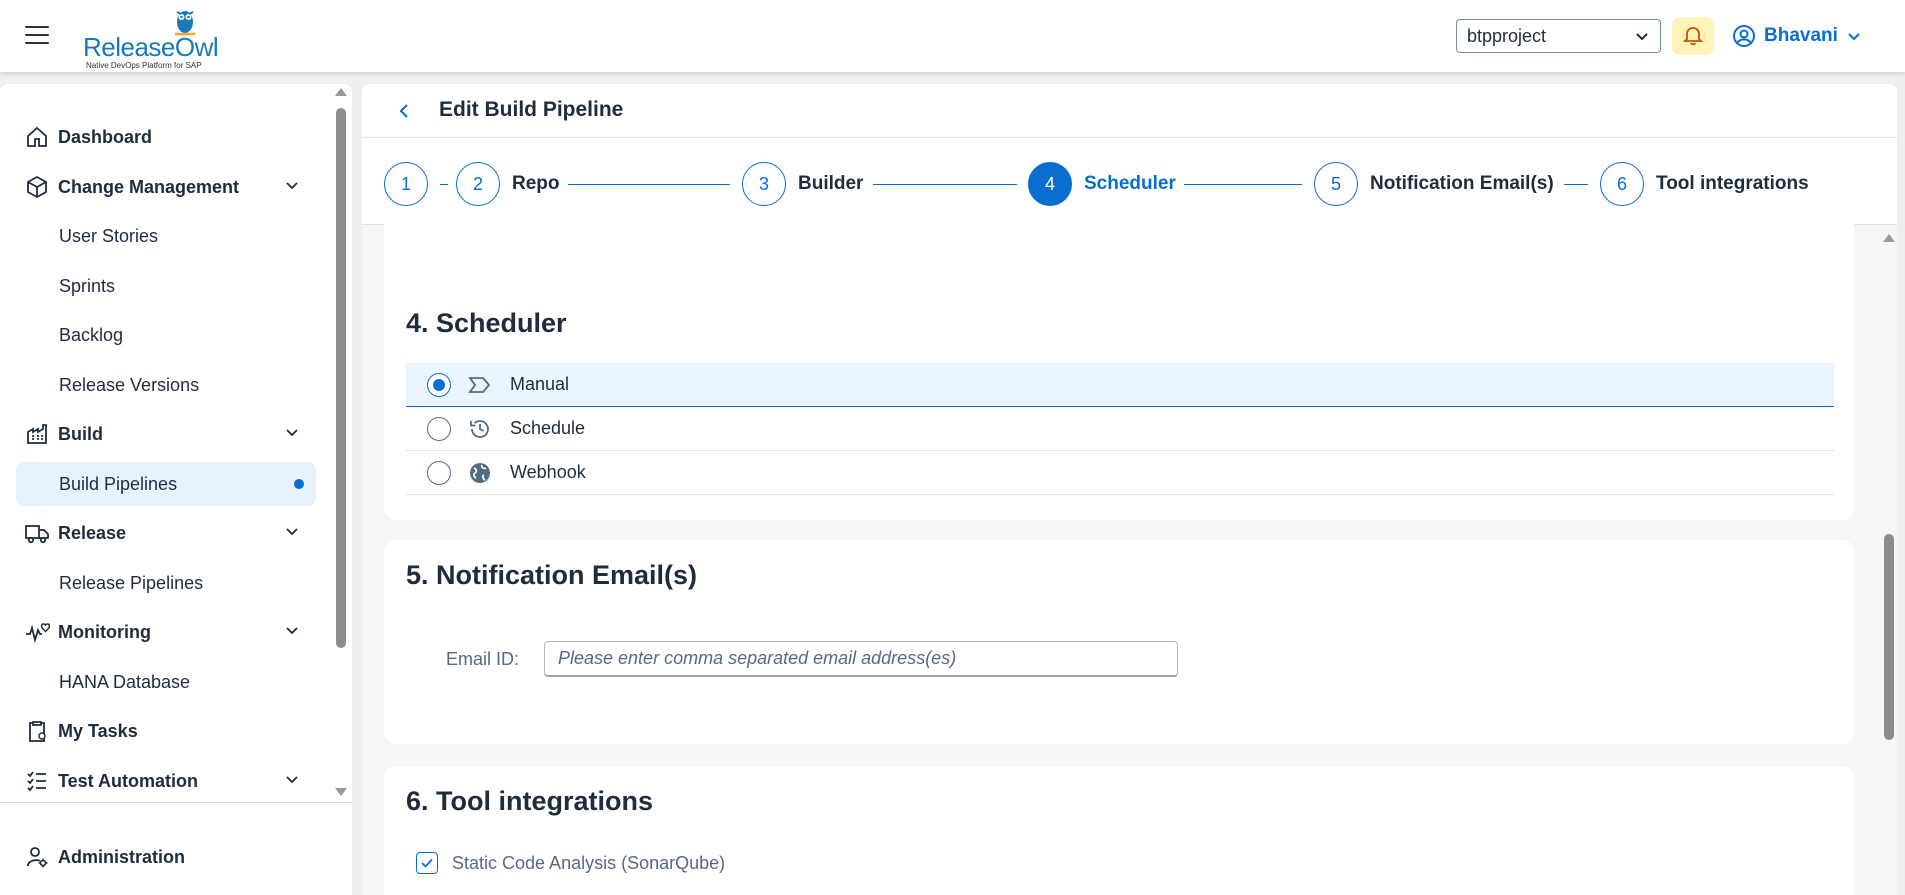 Image resolution: width=1905 pixels, height=895 pixels. I want to click on sidebar-item-sprints: Sprints, so click(166, 286).